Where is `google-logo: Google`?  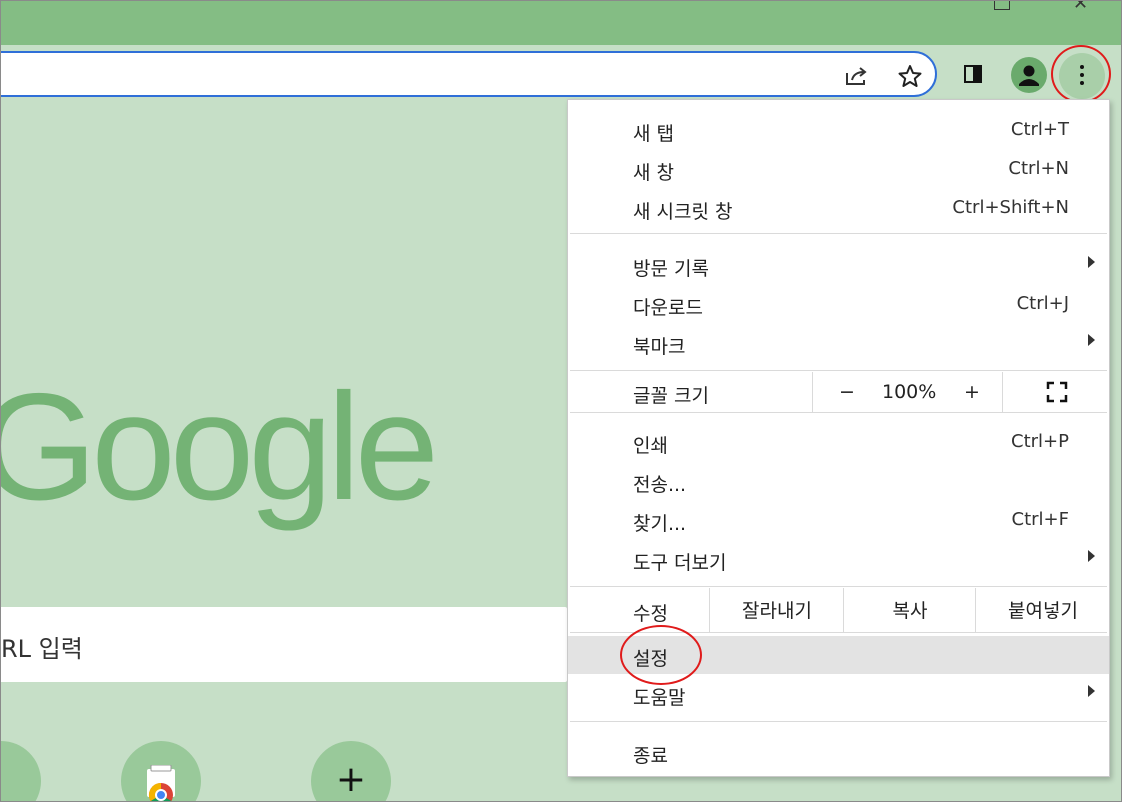
google-logo: Google is located at coordinates (219, 447).